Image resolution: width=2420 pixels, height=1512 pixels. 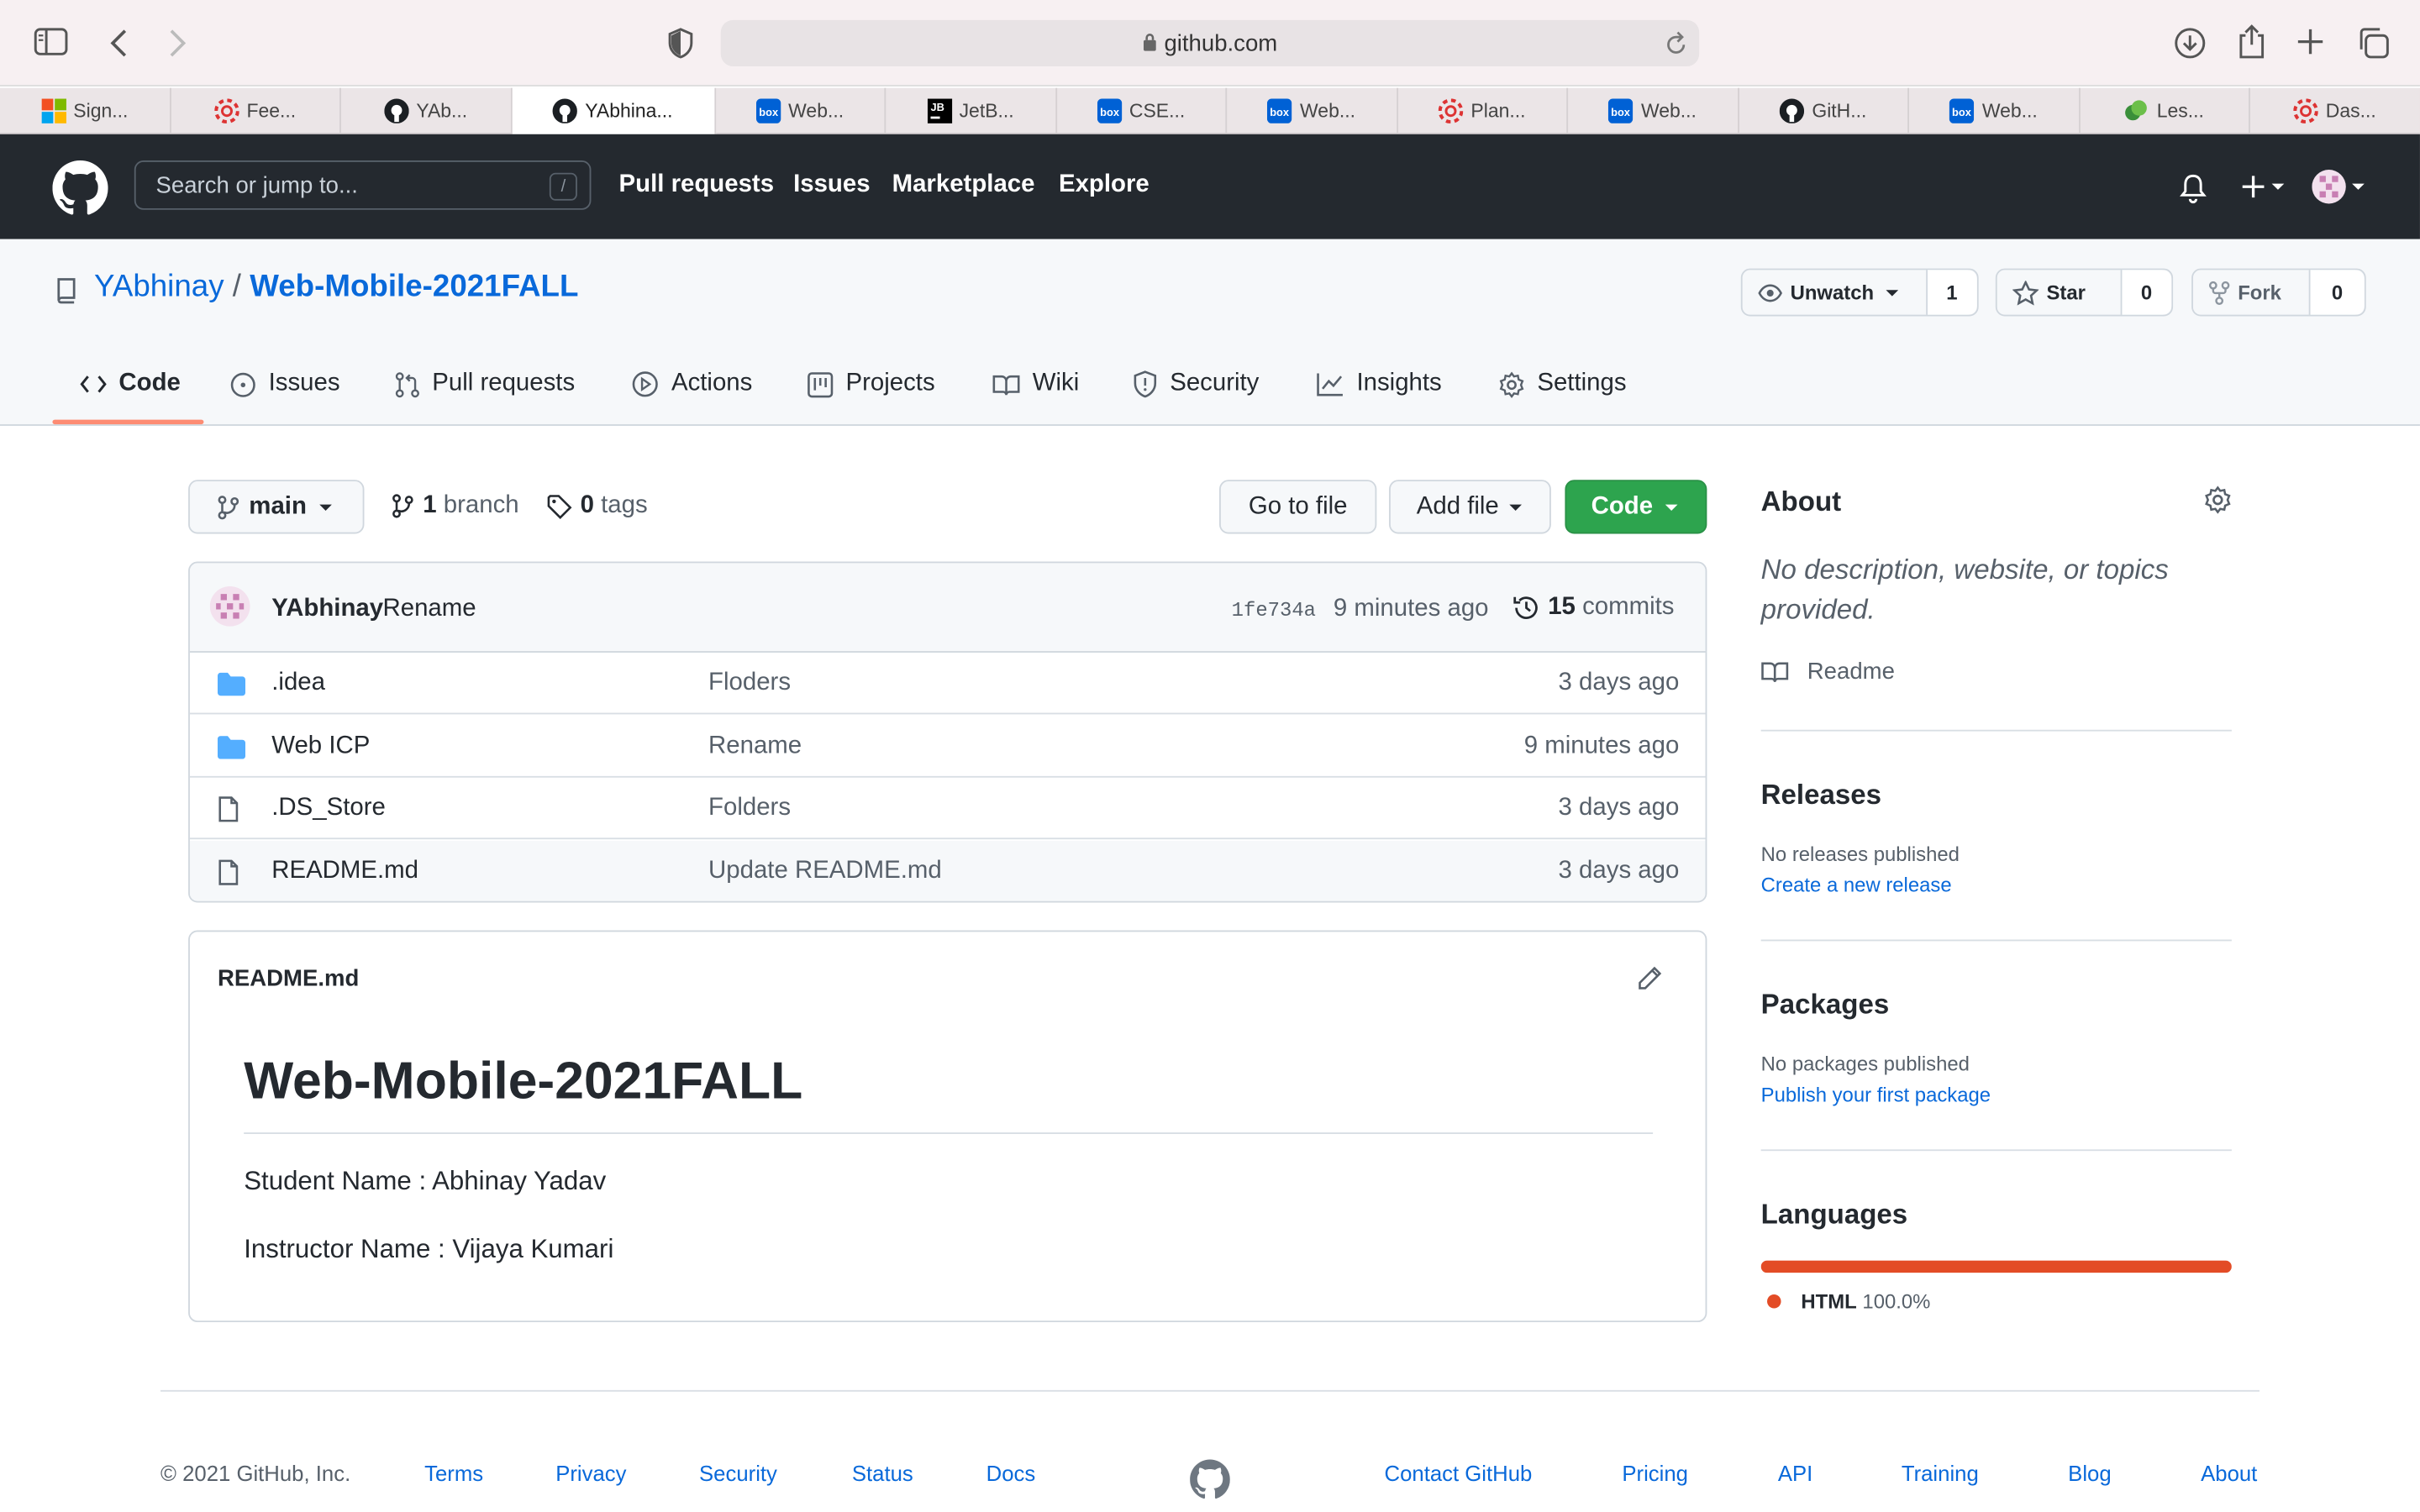 What do you see at coordinates (1655, 1473) in the screenshot?
I see `footer-link-pricing: Pricing` at bounding box center [1655, 1473].